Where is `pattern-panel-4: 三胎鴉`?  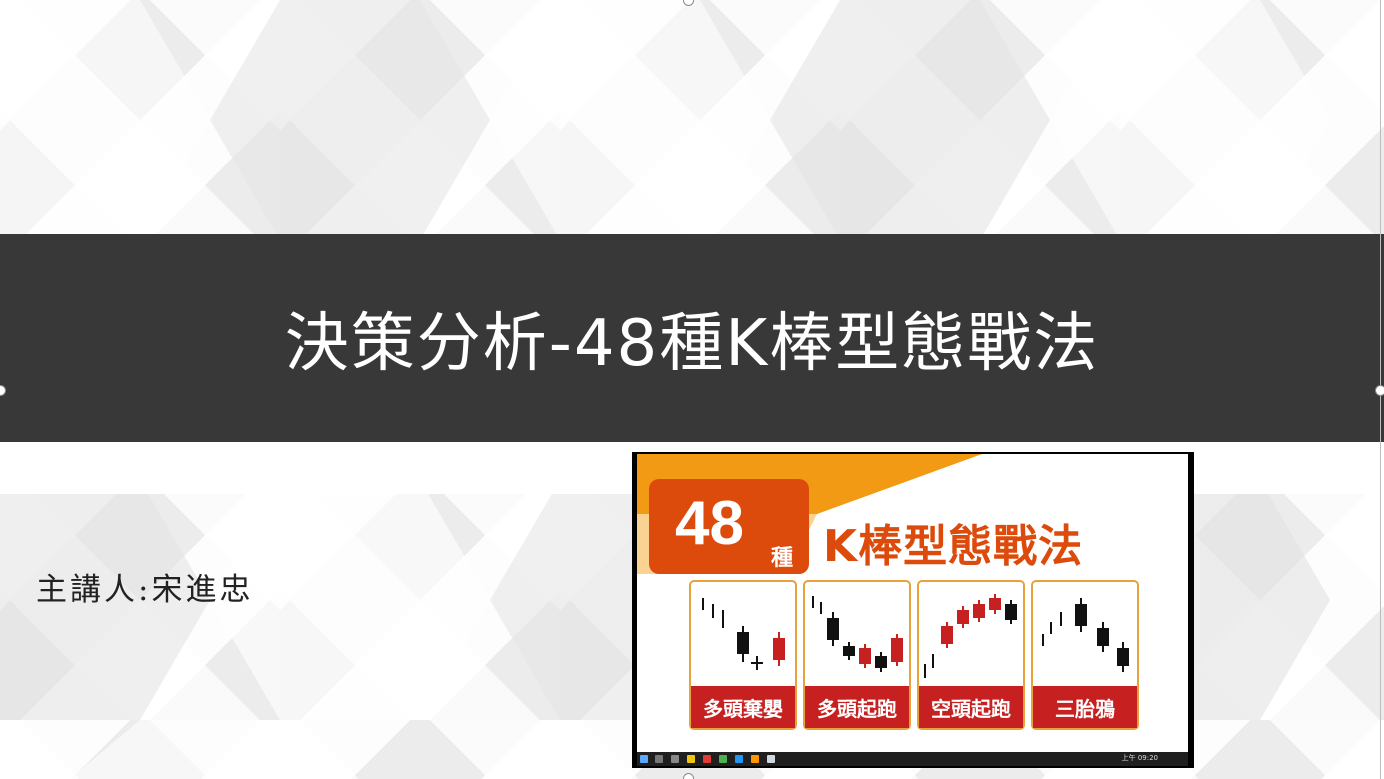
pattern-panel-4: 三胎鴉 is located at coordinates (1085, 655).